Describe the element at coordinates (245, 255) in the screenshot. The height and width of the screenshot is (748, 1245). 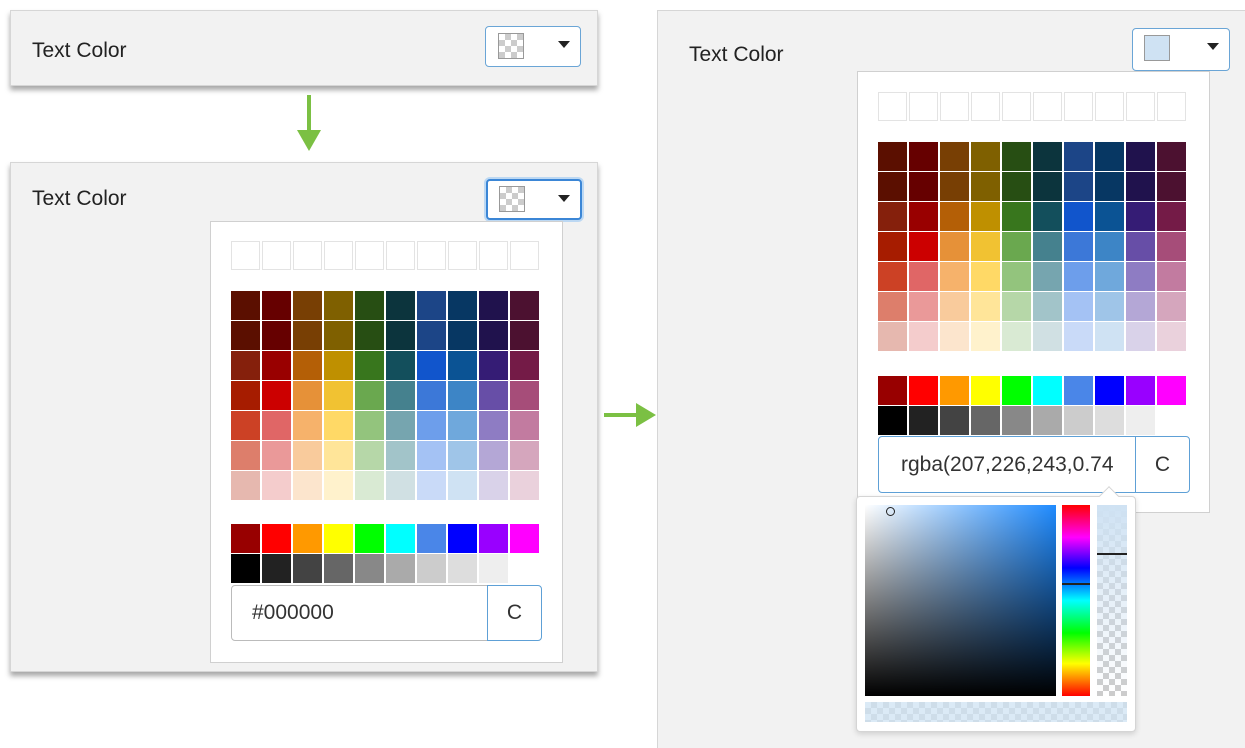
I see `transparent-swatch` at that location.